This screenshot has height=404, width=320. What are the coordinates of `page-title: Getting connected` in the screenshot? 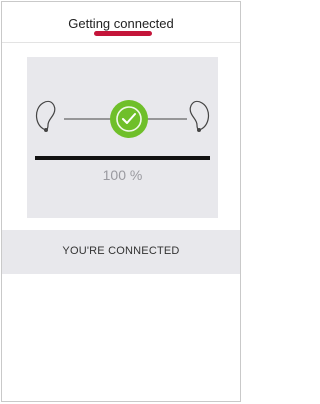 It's located at (121, 23).